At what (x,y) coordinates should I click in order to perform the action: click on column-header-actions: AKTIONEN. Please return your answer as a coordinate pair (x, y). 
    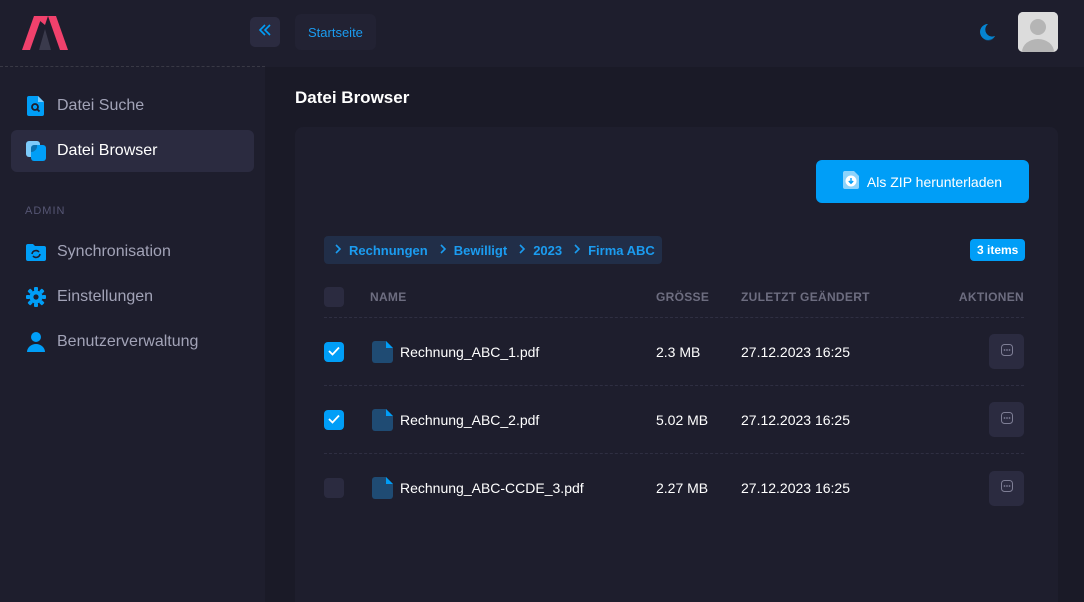
    Looking at the image, I should click on (991, 297).